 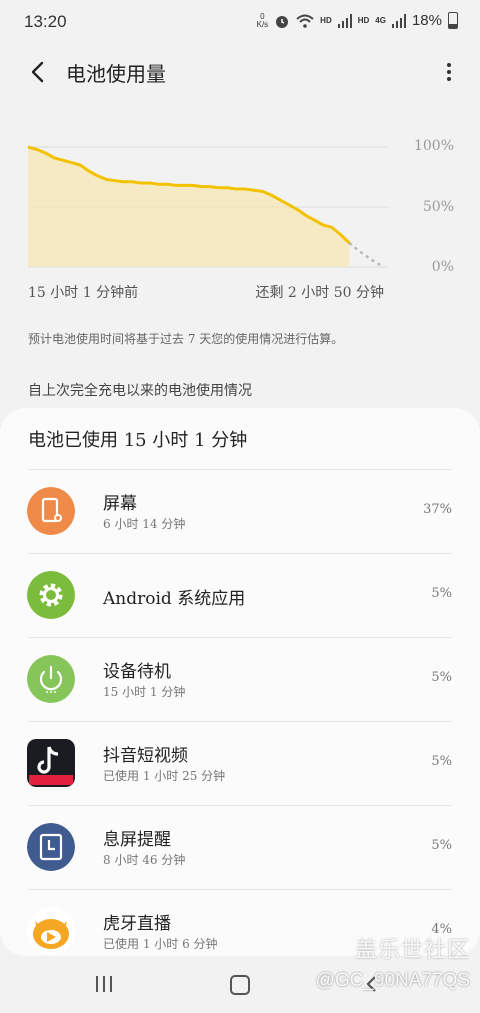 What do you see at coordinates (105, 984) in the screenshot?
I see `recent-apps-icon` at bounding box center [105, 984].